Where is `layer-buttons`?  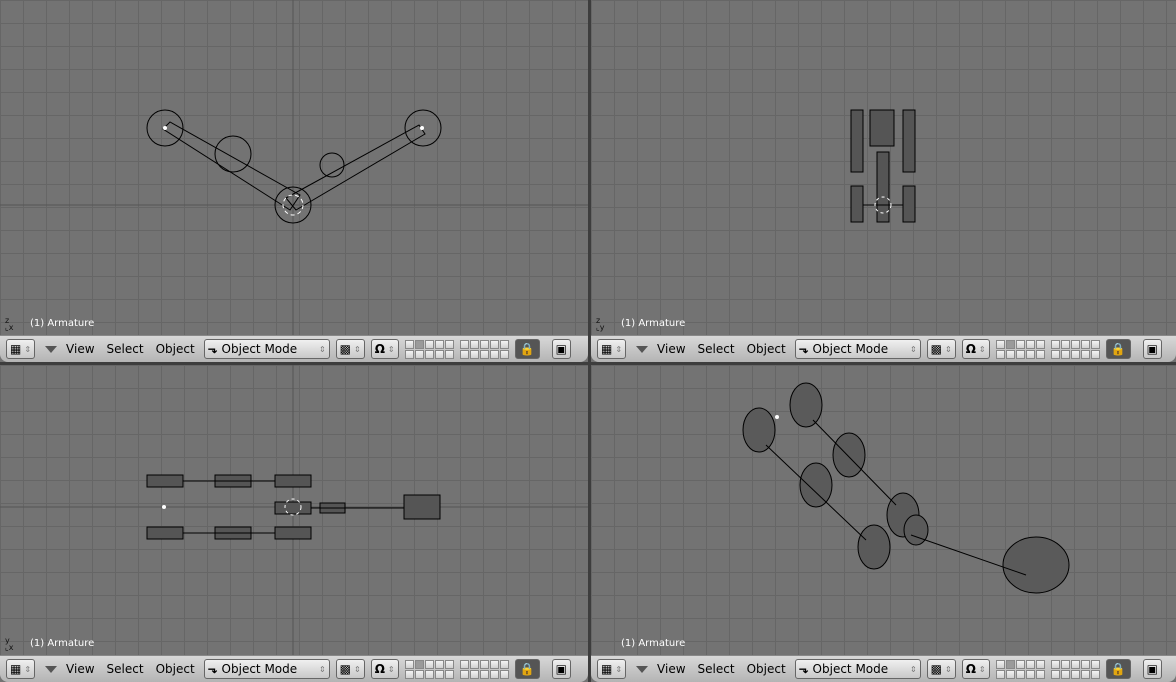
layer-buttons is located at coordinates (429, 669).